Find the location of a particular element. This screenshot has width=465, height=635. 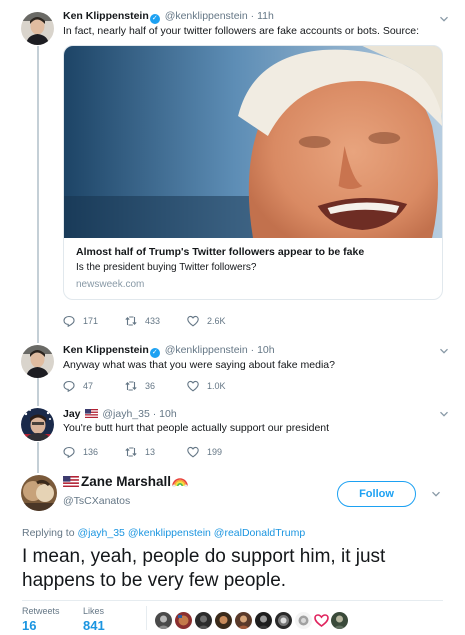

retweet-count: 36 is located at coordinates (150, 386).